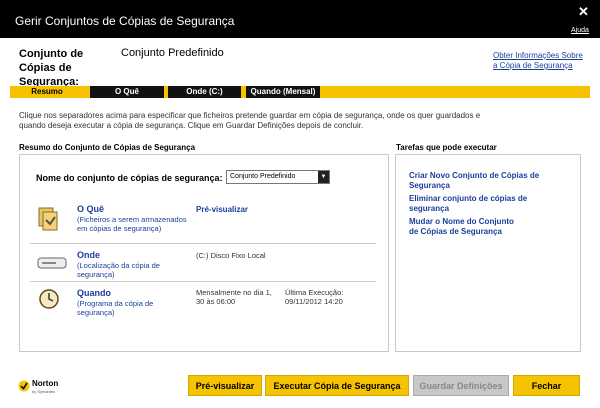  What do you see at coordinates (225, 385) in the screenshot?
I see `preview-button: Pré-visualizar` at bounding box center [225, 385].